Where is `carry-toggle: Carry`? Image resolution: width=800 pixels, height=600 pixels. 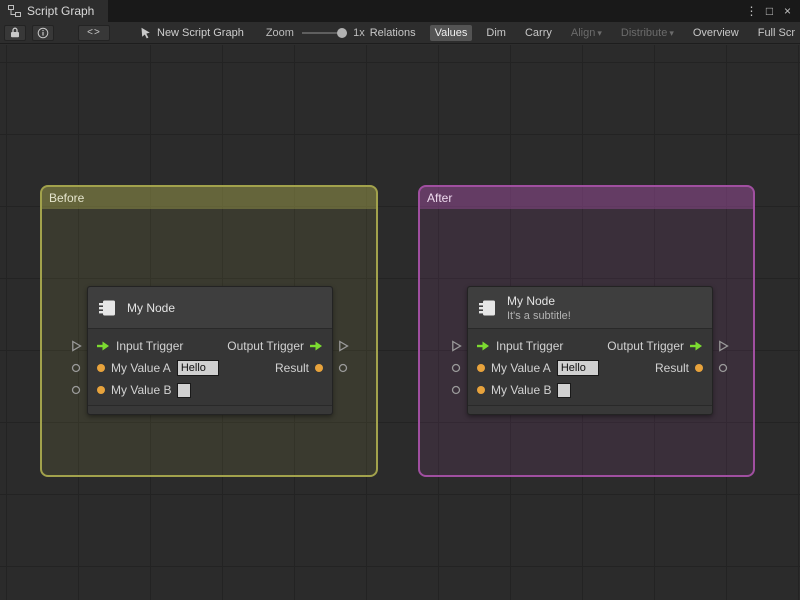
carry-toggle: Carry is located at coordinates (538, 33).